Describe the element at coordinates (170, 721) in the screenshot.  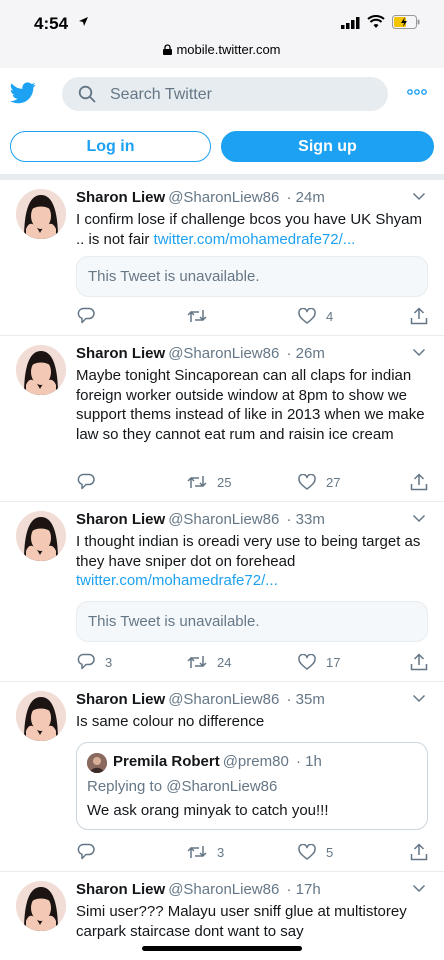
I see `tweet-text: Is same colour no difference` at that location.